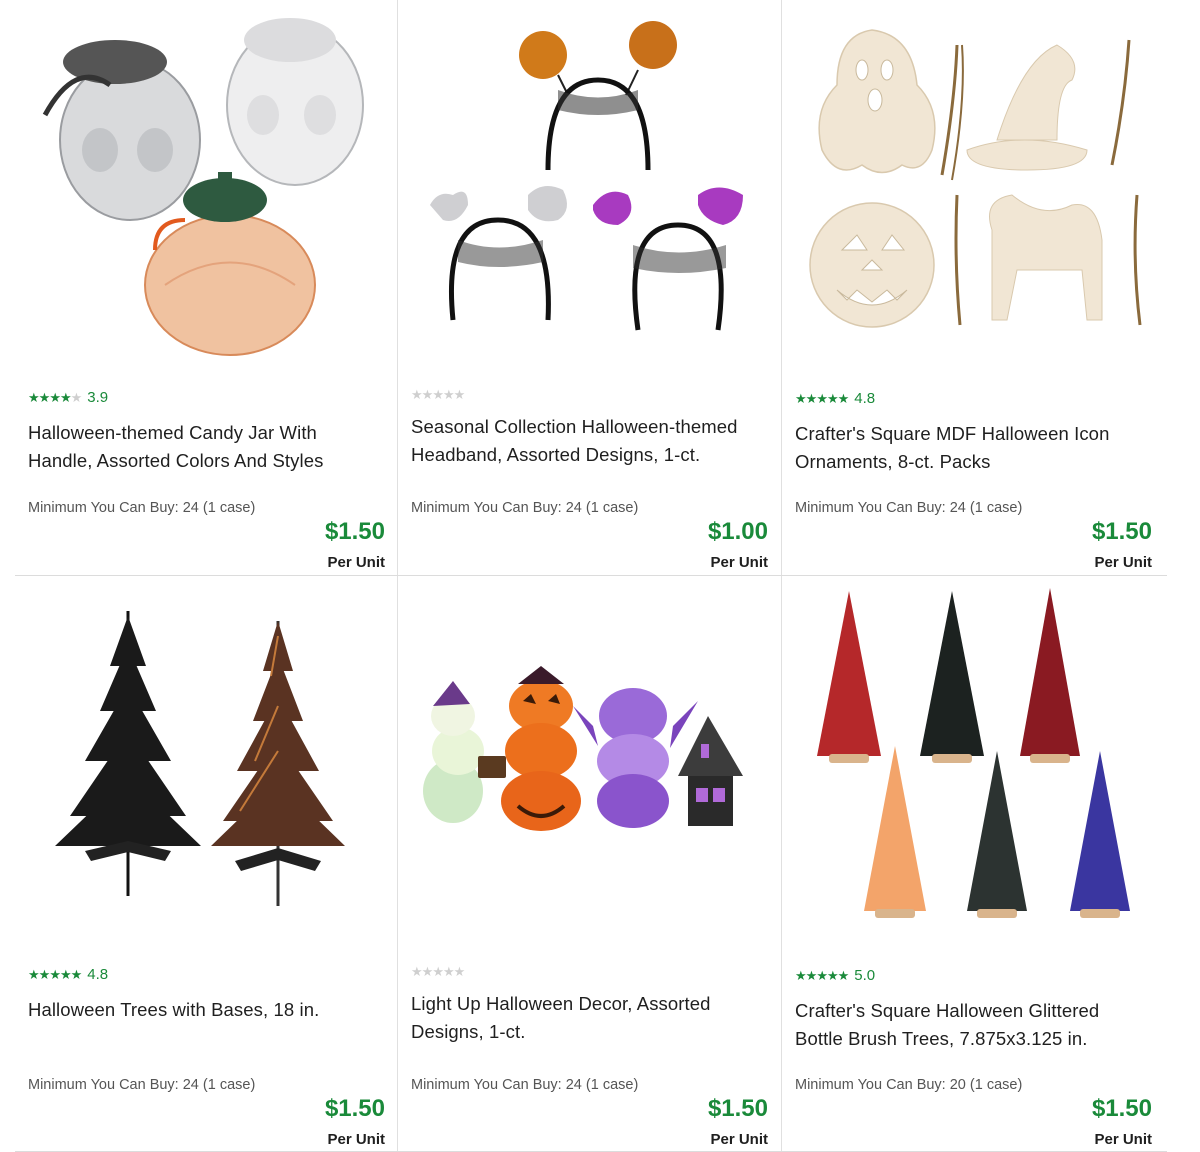 The width and height of the screenshot is (1200, 1152). What do you see at coordinates (737, 531) in the screenshot?
I see `price: $1.00` at bounding box center [737, 531].